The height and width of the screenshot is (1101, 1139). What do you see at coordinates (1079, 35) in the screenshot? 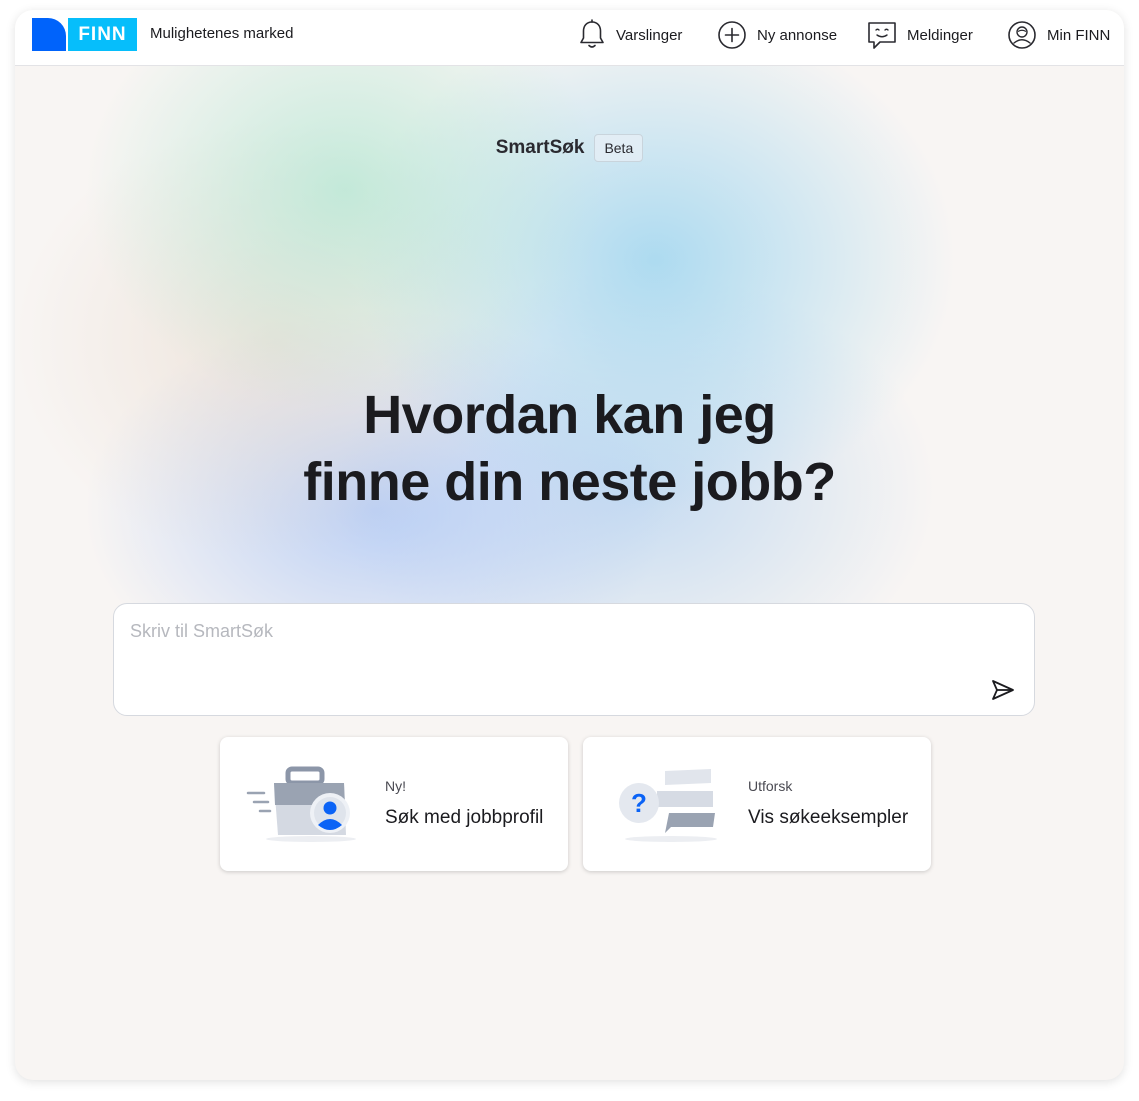
I see `nav-my-finn-label: Min FINN` at bounding box center [1079, 35].